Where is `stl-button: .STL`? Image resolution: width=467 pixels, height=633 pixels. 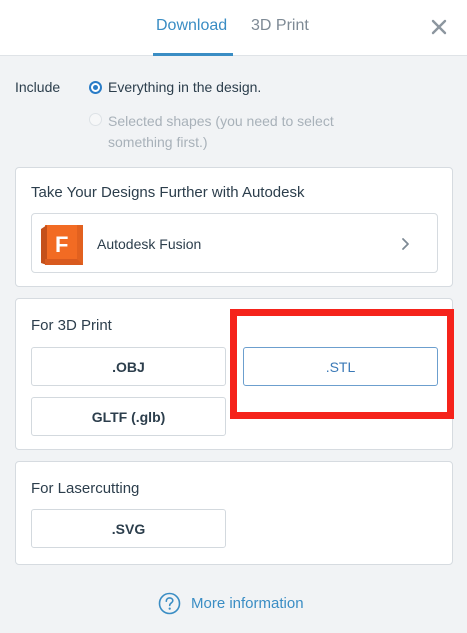 stl-button: .STL is located at coordinates (340, 366).